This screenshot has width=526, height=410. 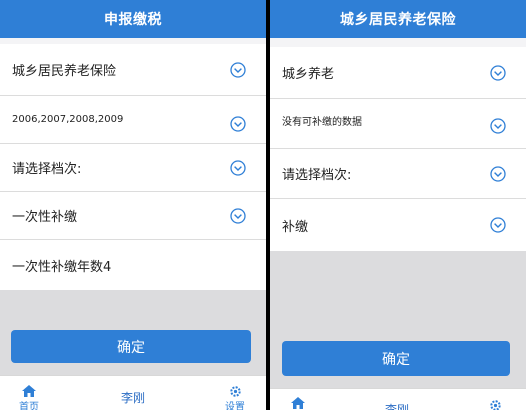 What do you see at coordinates (398, 124) in the screenshot?
I see `years-select: 没有可补缴的数据` at bounding box center [398, 124].